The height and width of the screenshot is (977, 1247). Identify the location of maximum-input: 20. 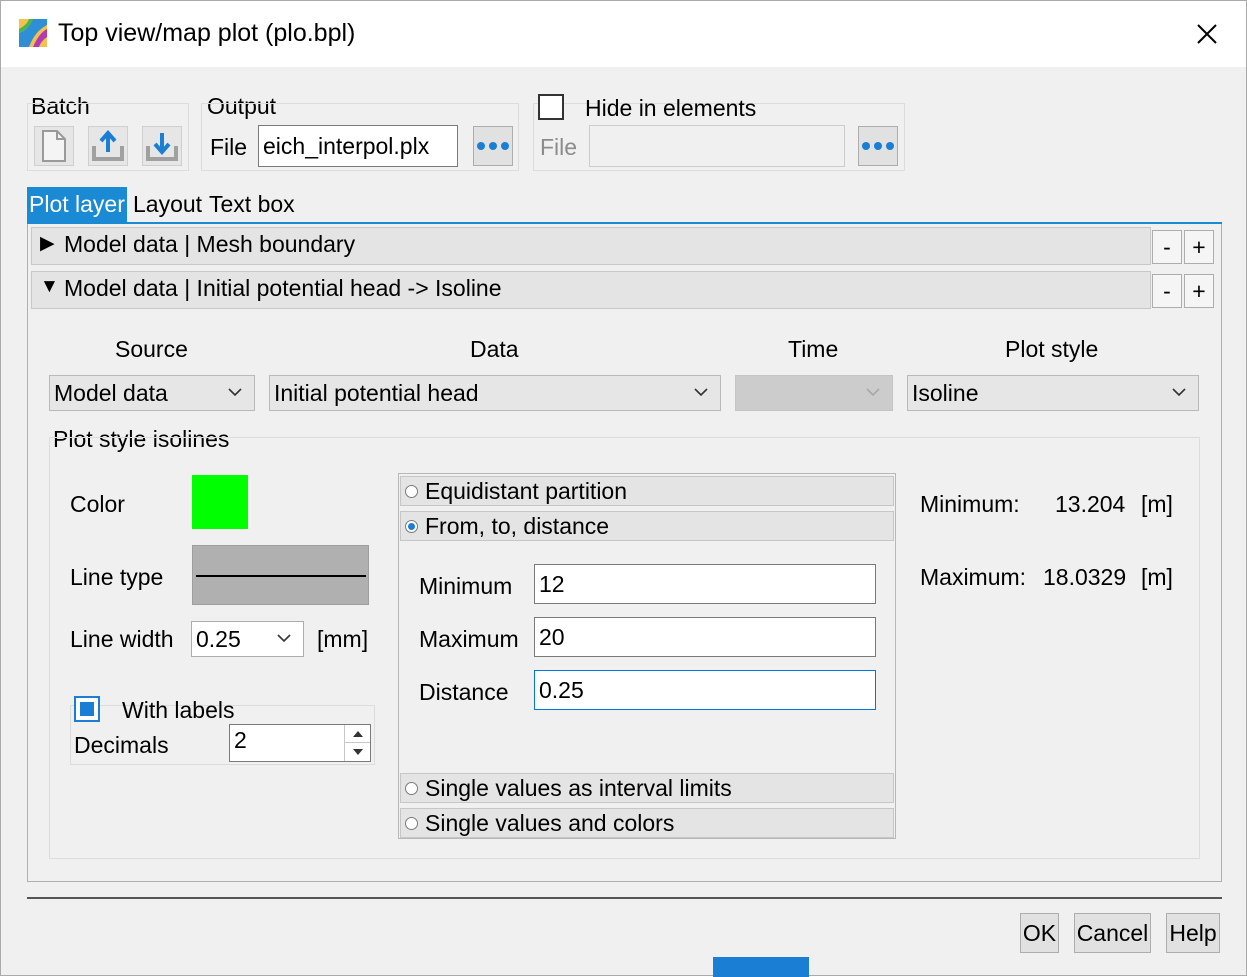
(705, 637).